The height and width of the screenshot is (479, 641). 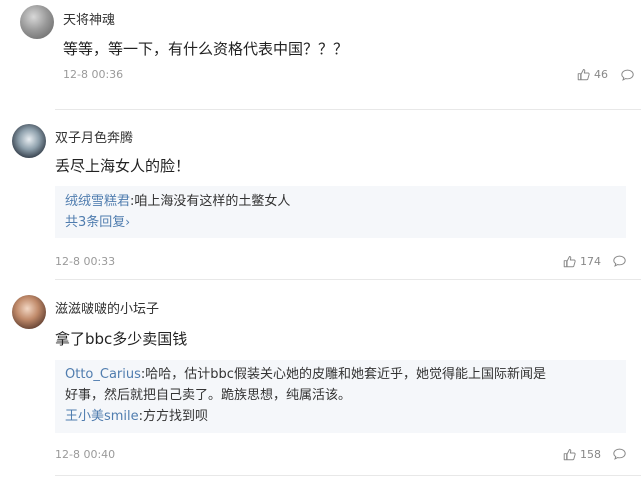 I want to click on reply-item: 王小美smile:方方找到呗, so click(x=340, y=416).